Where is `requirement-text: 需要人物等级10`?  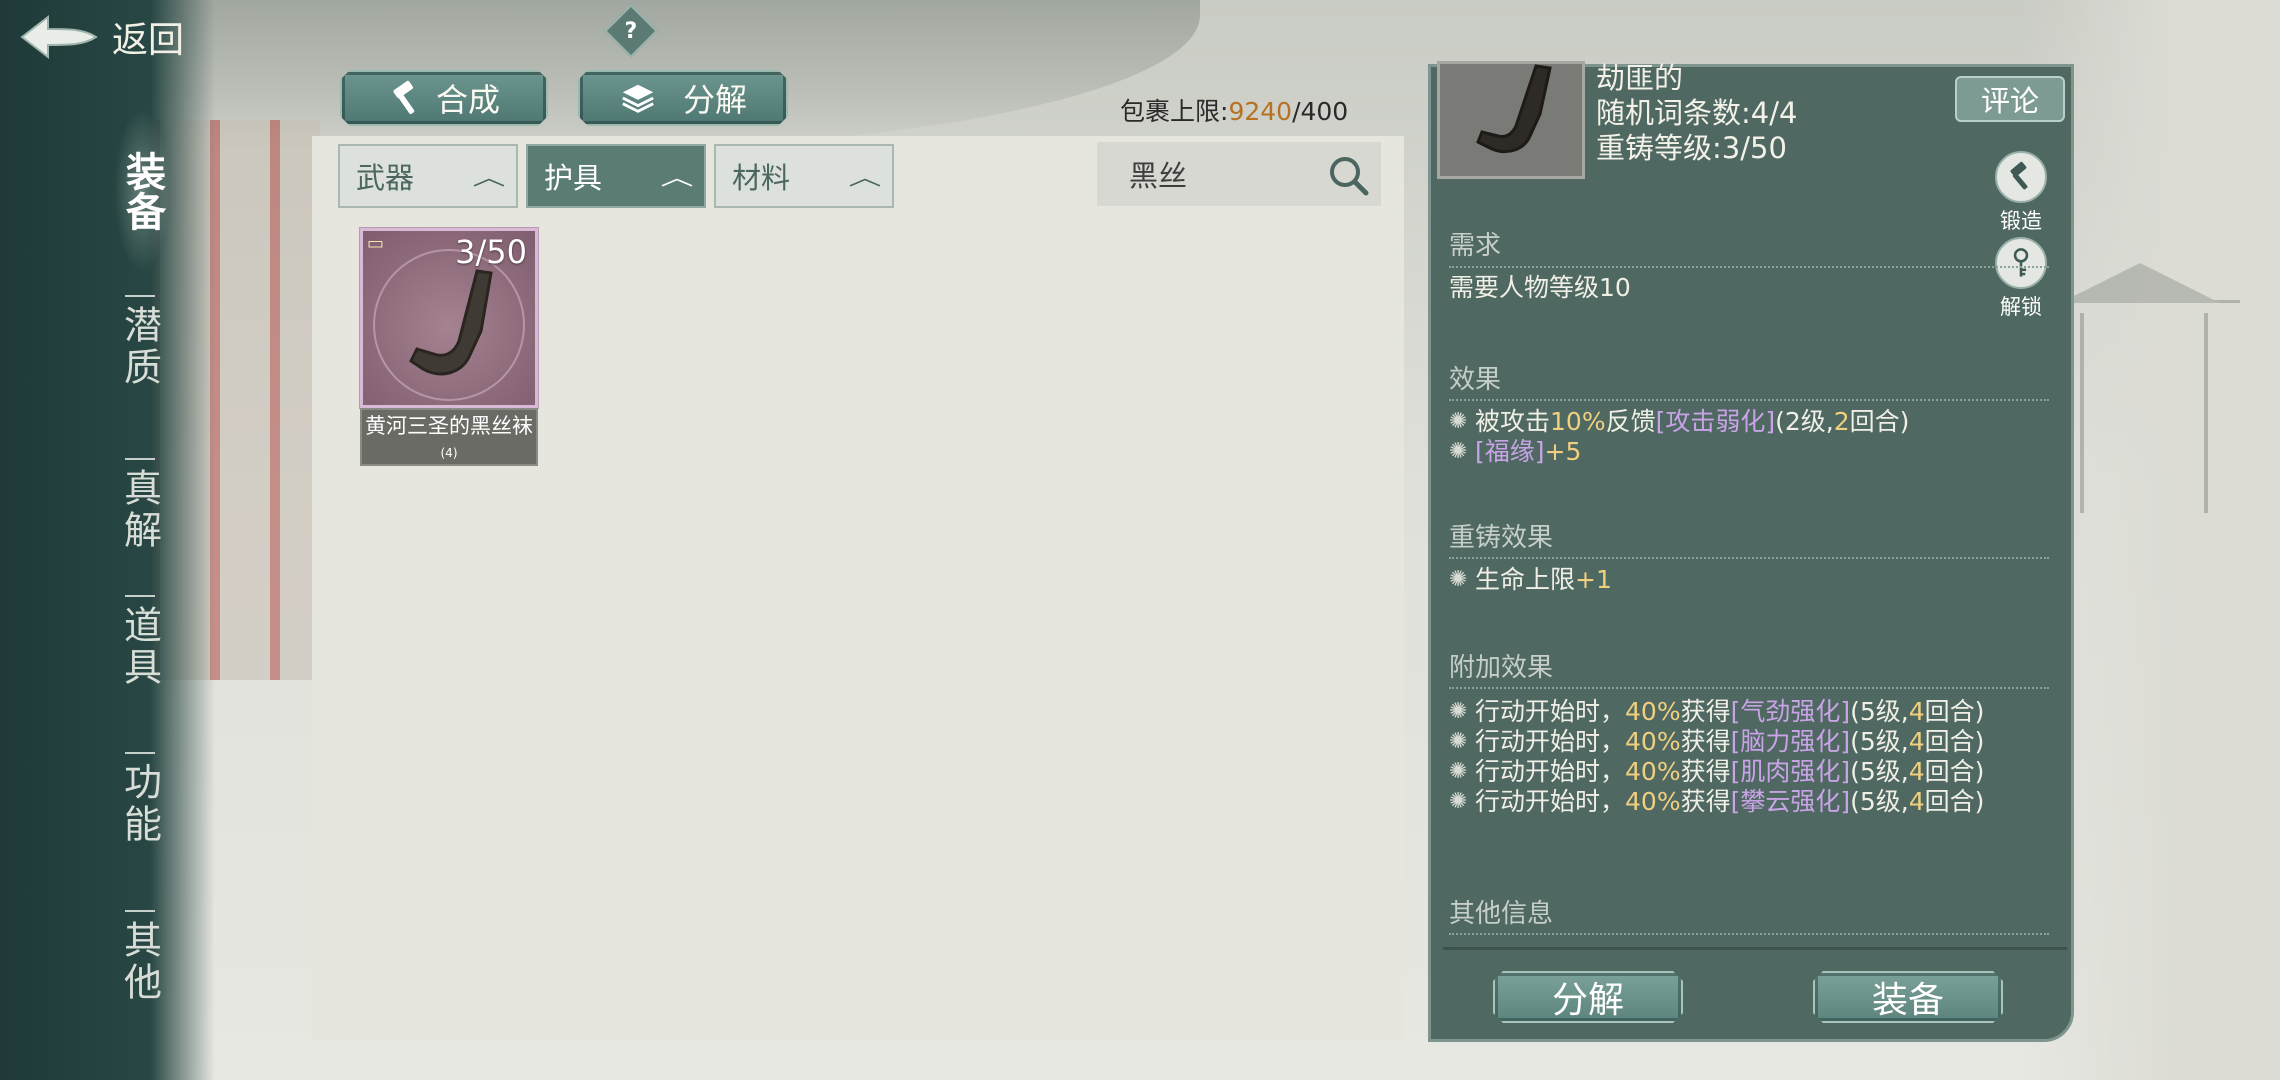
requirement-text: 需要人物等级10 is located at coordinates (1540, 287).